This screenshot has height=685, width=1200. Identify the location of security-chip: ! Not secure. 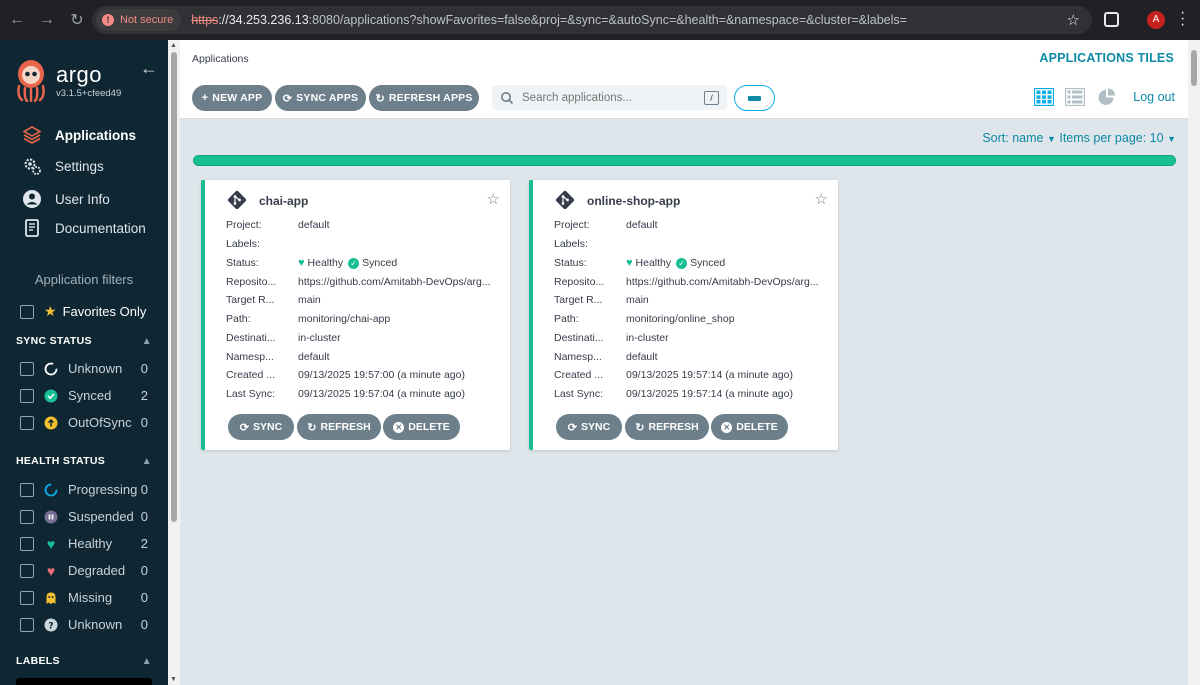
(139, 20).